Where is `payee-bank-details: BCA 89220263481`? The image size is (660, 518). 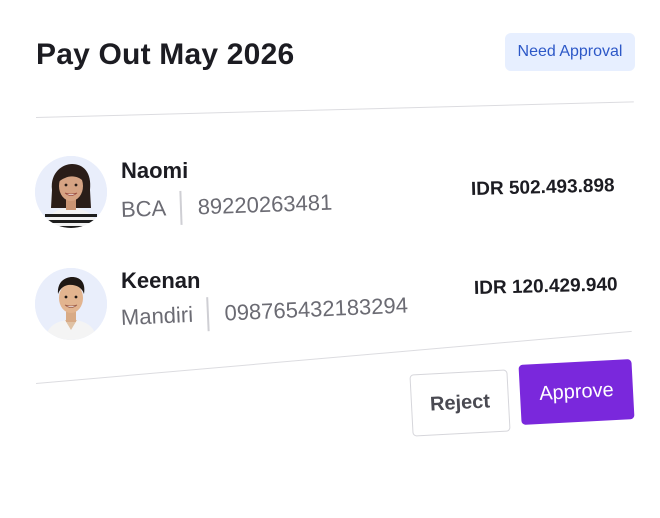
payee-bank-details: BCA 89220263481 is located at coordinates (226, 206).